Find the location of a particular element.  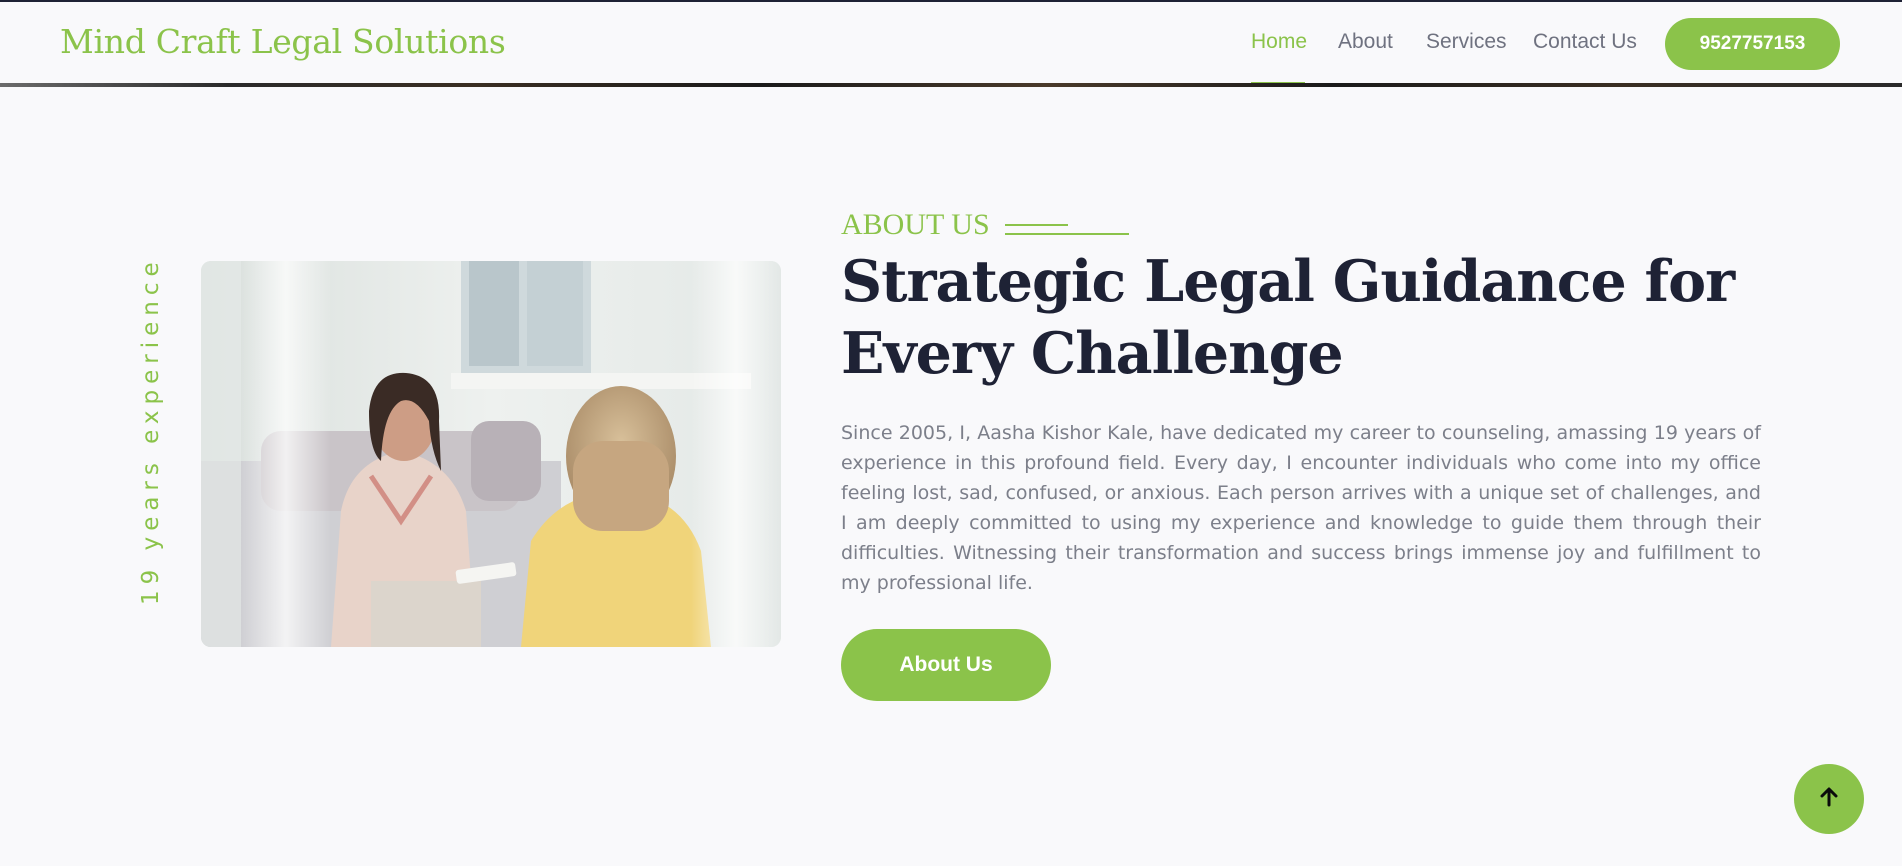

nav-link-about: About is located at coordinates (1365, 42).